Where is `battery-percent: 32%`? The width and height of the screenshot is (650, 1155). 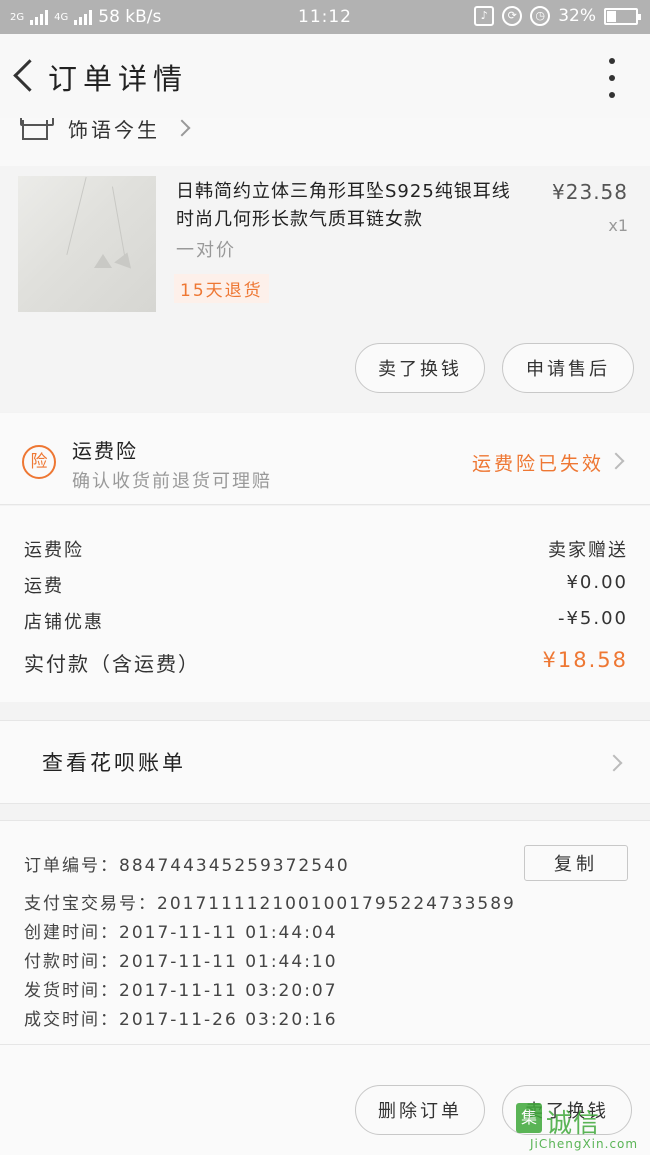
battery-percent: 32% is located at coordinates (577, 16).